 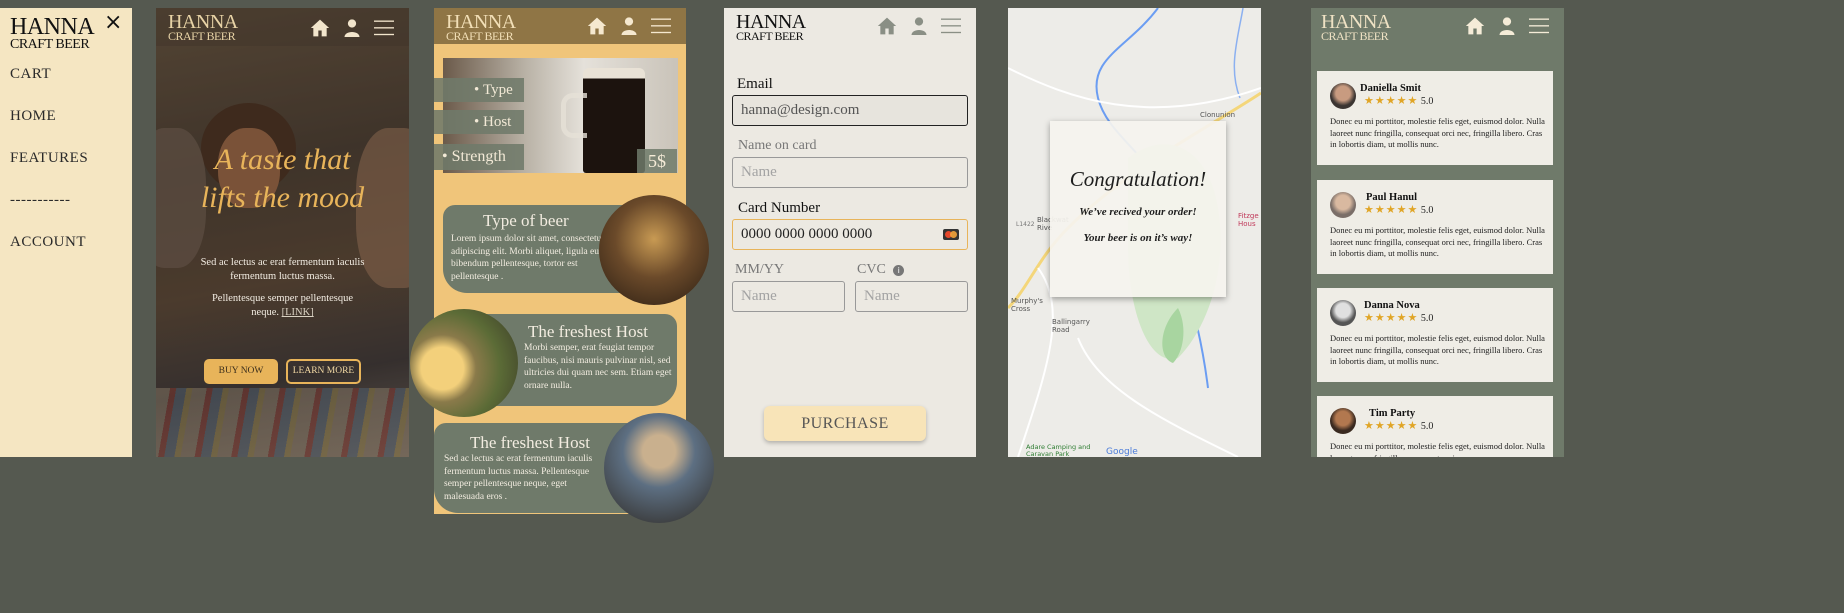 What do you see at coordinates (282, 159) in the screenshot?
I see `hero-headline-line1: A taste that` at bounding box center [282, 159].